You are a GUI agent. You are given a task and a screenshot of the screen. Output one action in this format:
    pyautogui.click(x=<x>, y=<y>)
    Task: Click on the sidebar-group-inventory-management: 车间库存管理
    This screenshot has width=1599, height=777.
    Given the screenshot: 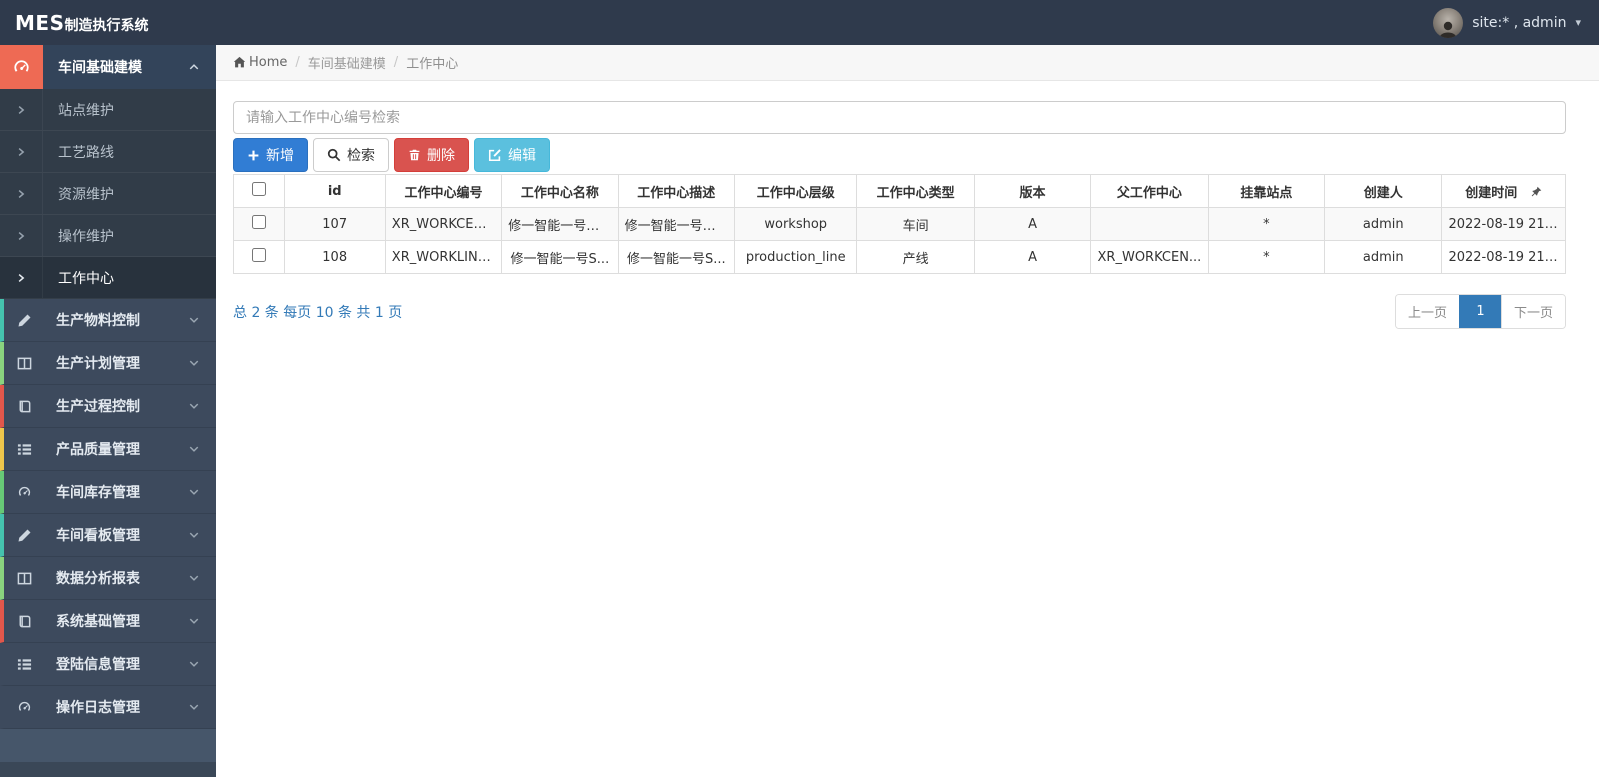 What is the action you would take?
    pyautogui.click(x=108, y=492)
    